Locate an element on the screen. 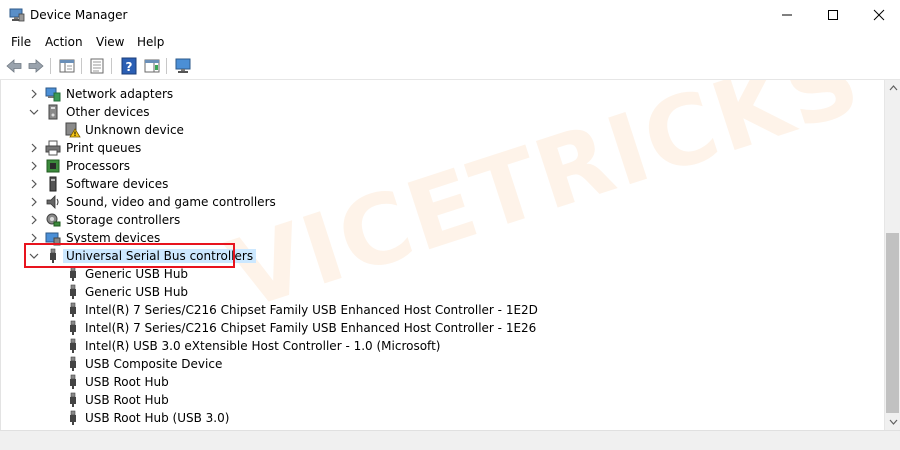 Image resolution: width=900 pixels, height=450 pixels. tree-node-label: Software devices is located at coordinates (117, 184).